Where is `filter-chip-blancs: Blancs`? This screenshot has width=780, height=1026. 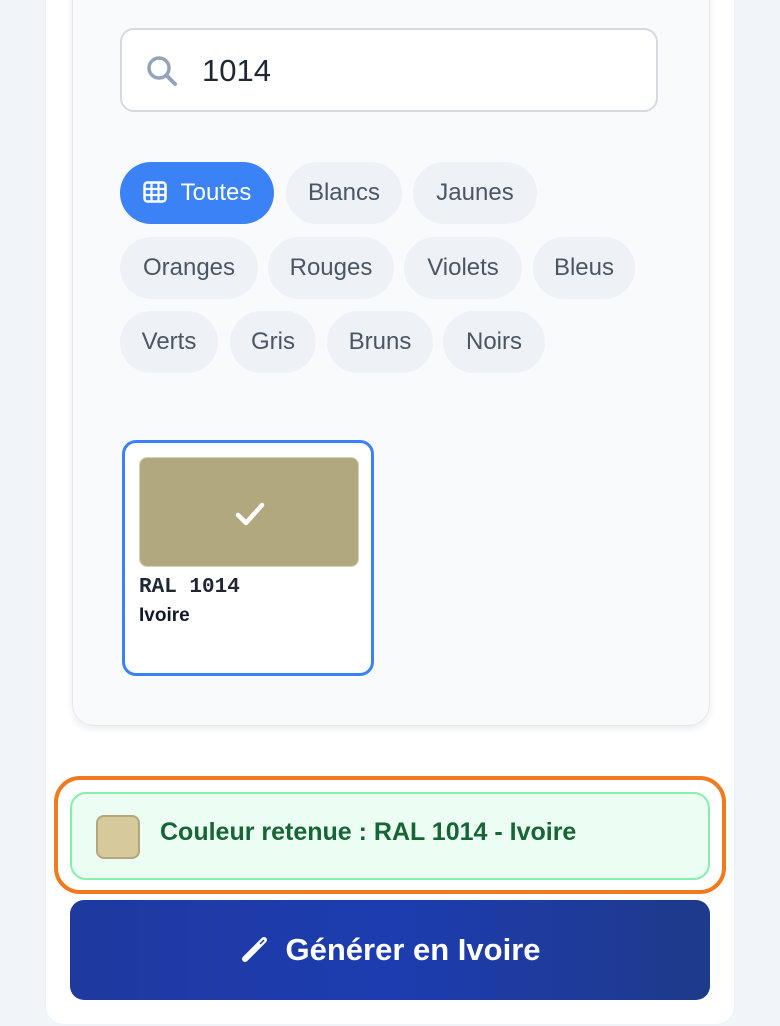 filter-chip-blancs: Blancs is located at coordinates (344, 193).